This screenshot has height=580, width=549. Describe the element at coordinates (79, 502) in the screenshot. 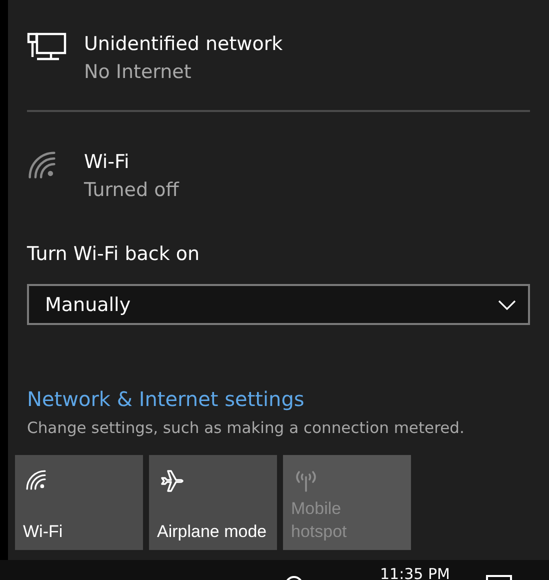

I see `quick-action-tile: Wi-Fi` at that location.